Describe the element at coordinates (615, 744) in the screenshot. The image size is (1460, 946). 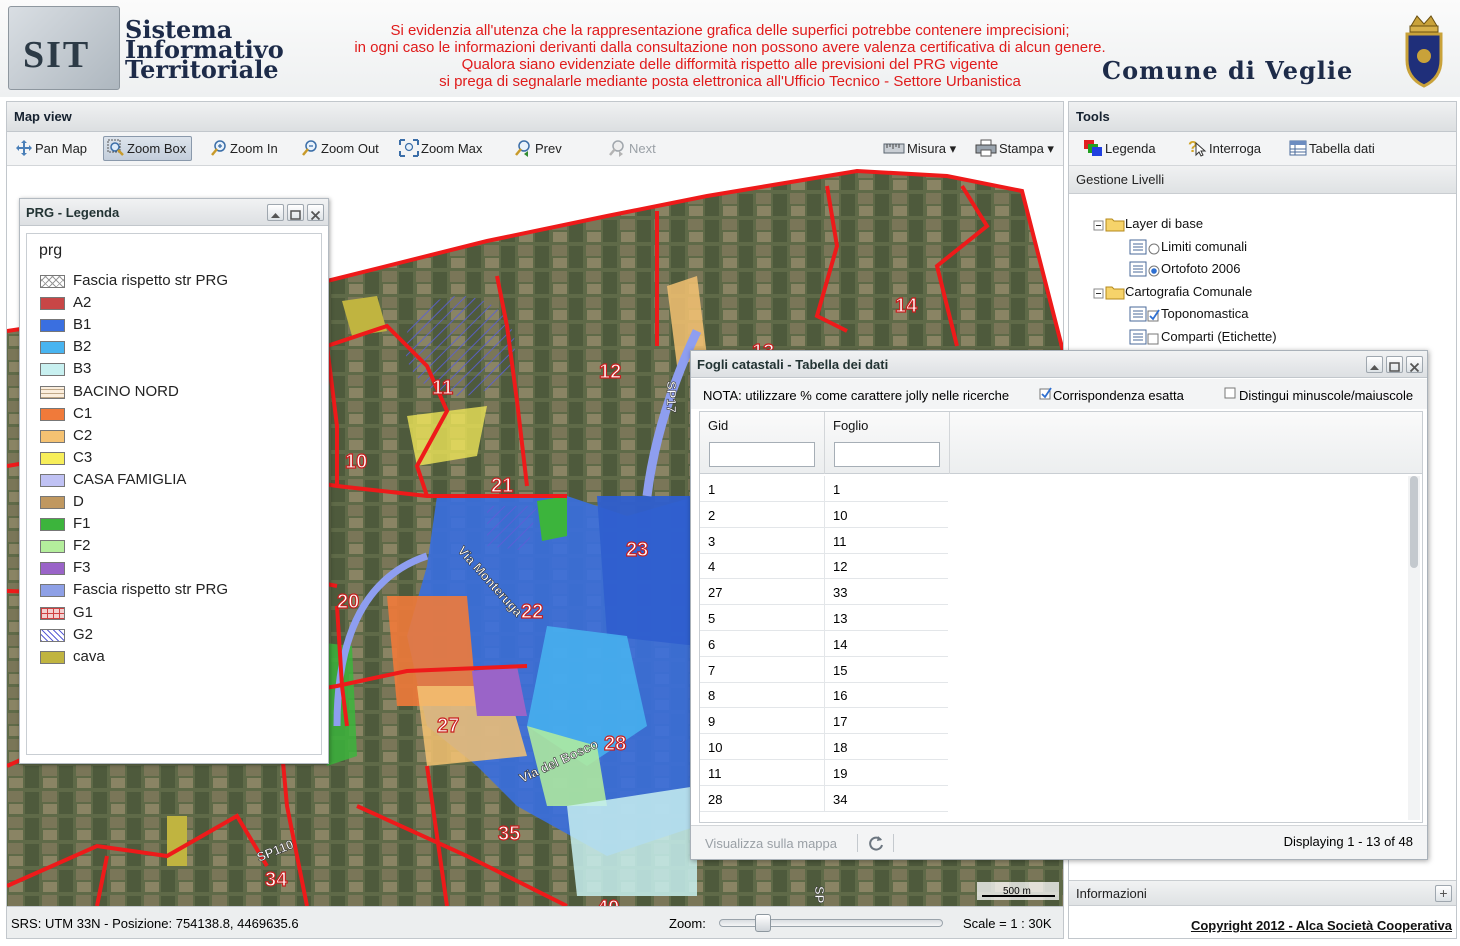
I see `sheet-label: 28` at that location.